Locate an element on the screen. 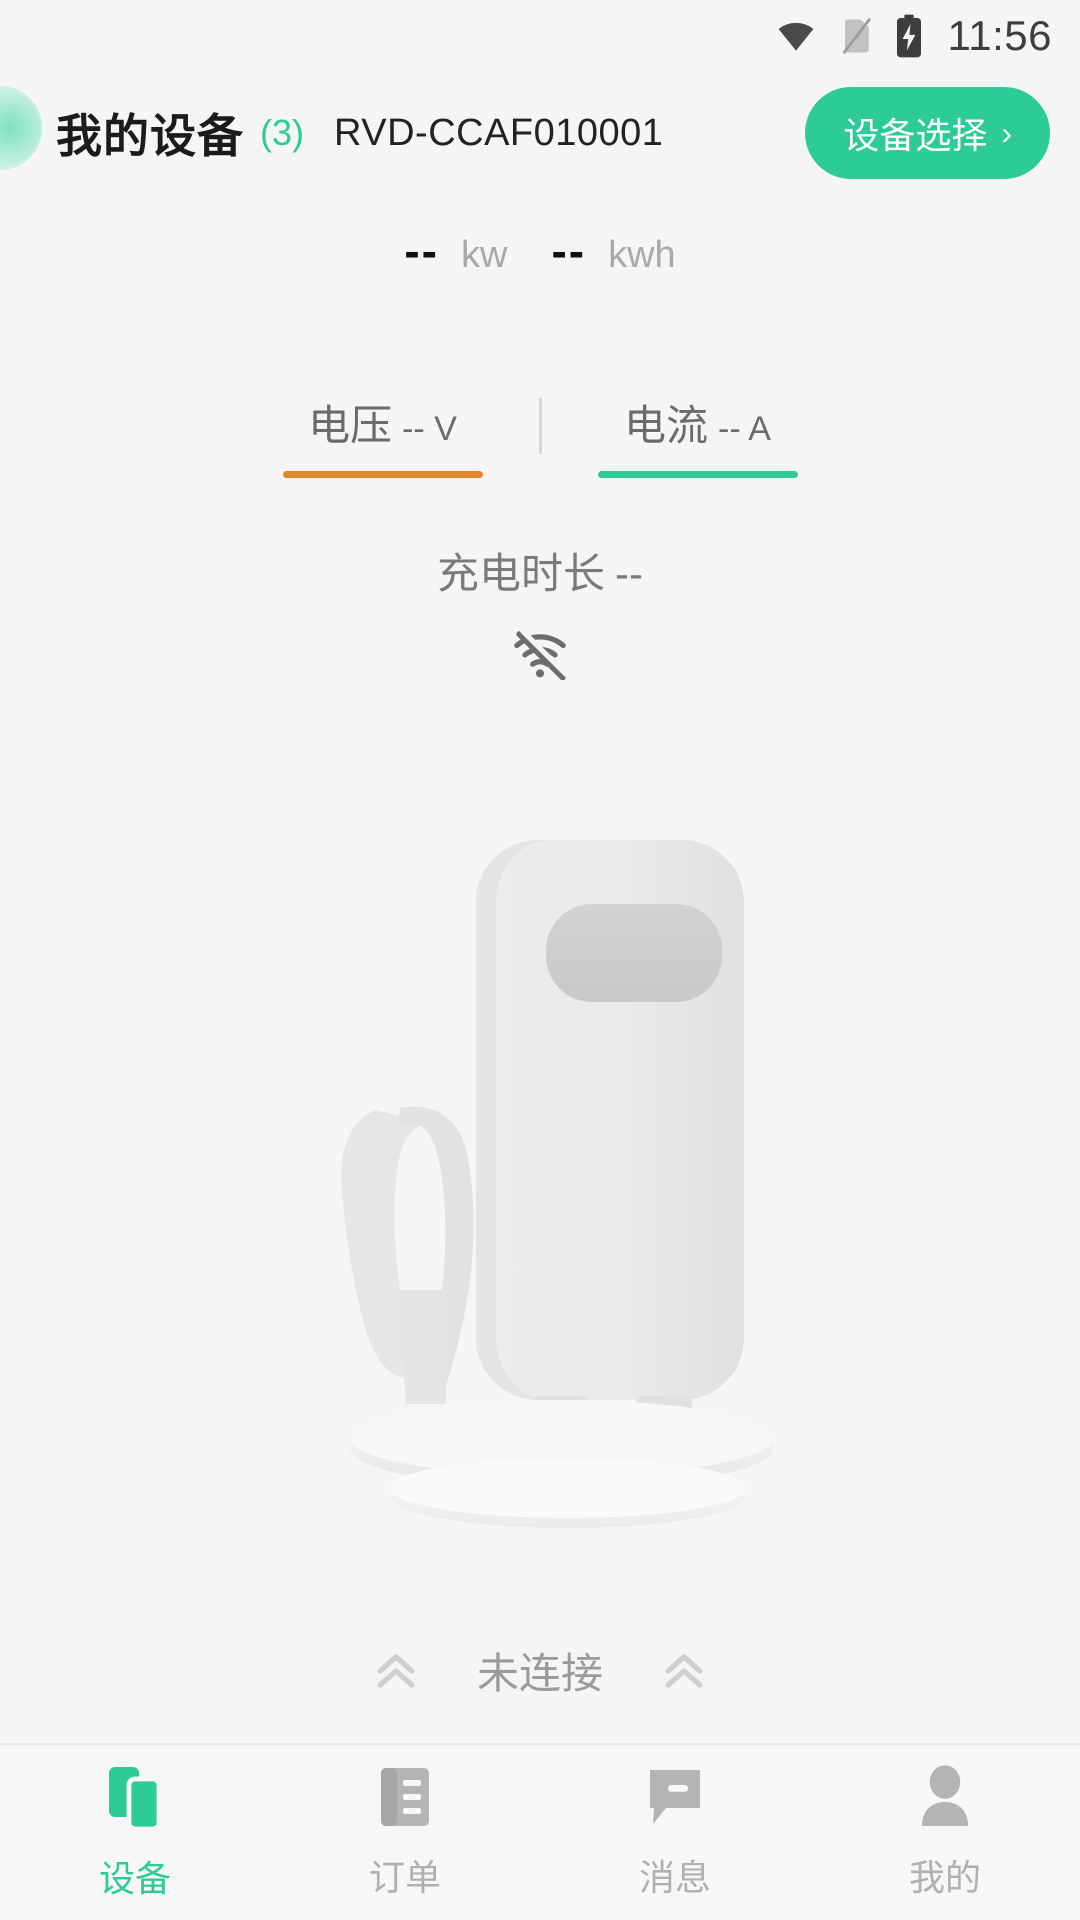 This screenshot has height=1920, width=1080. power-metrics-row: -- kw -- kwh is located at coordinates (540, 251).